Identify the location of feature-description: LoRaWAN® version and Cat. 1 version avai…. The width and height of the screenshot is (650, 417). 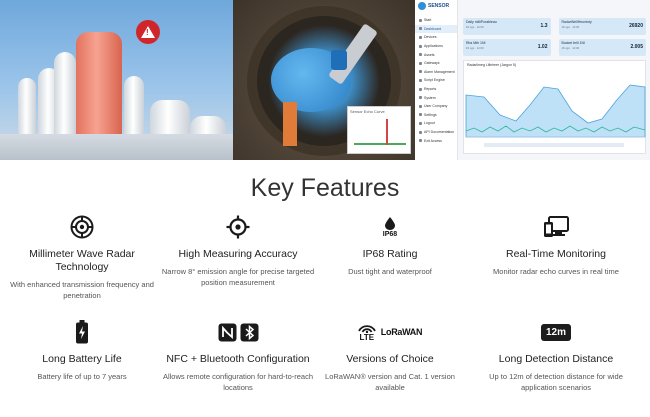
(390, 382).